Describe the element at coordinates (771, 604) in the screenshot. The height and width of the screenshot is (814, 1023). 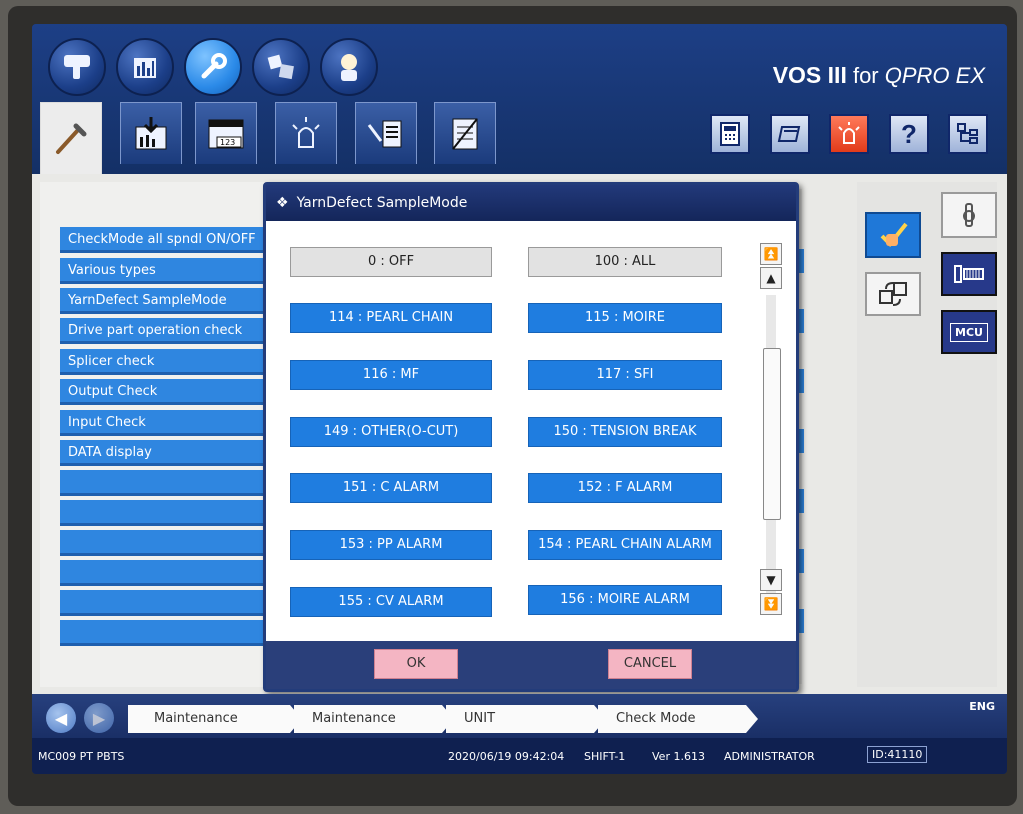
I see `scroll-bottom-icon: ⏬` at that location.